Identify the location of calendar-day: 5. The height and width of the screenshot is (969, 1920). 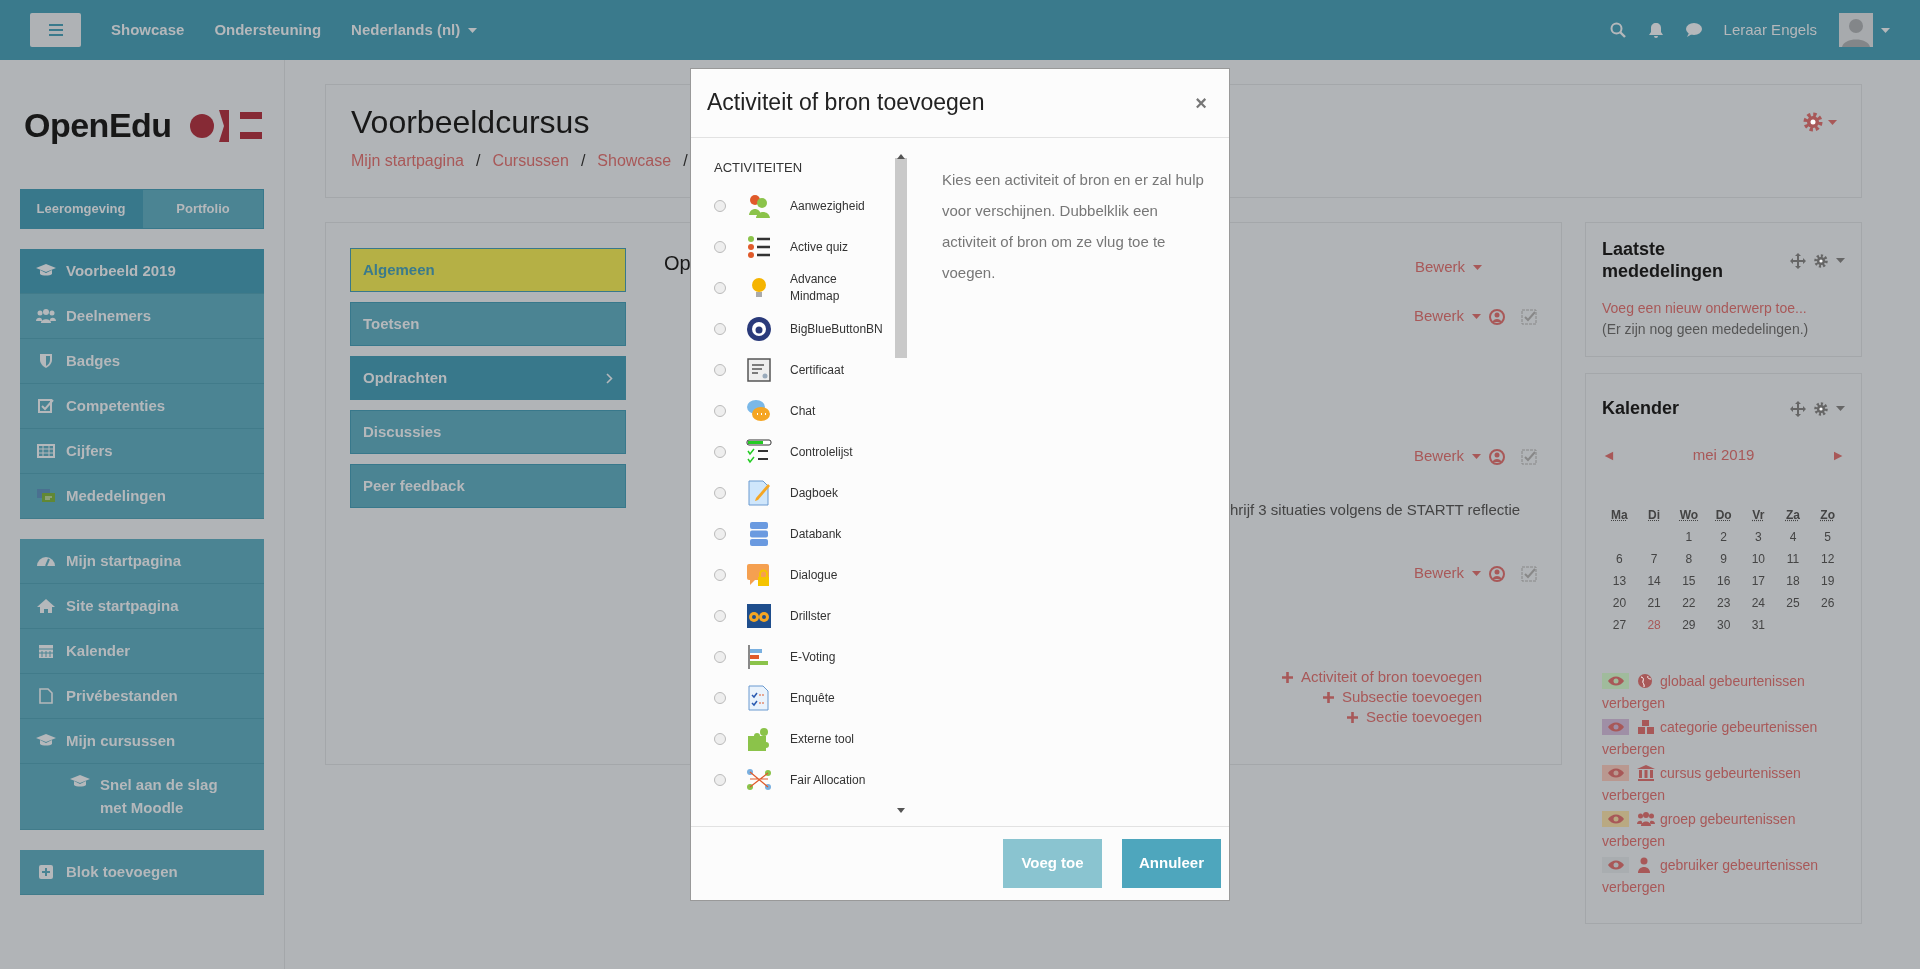
(1827, 537).